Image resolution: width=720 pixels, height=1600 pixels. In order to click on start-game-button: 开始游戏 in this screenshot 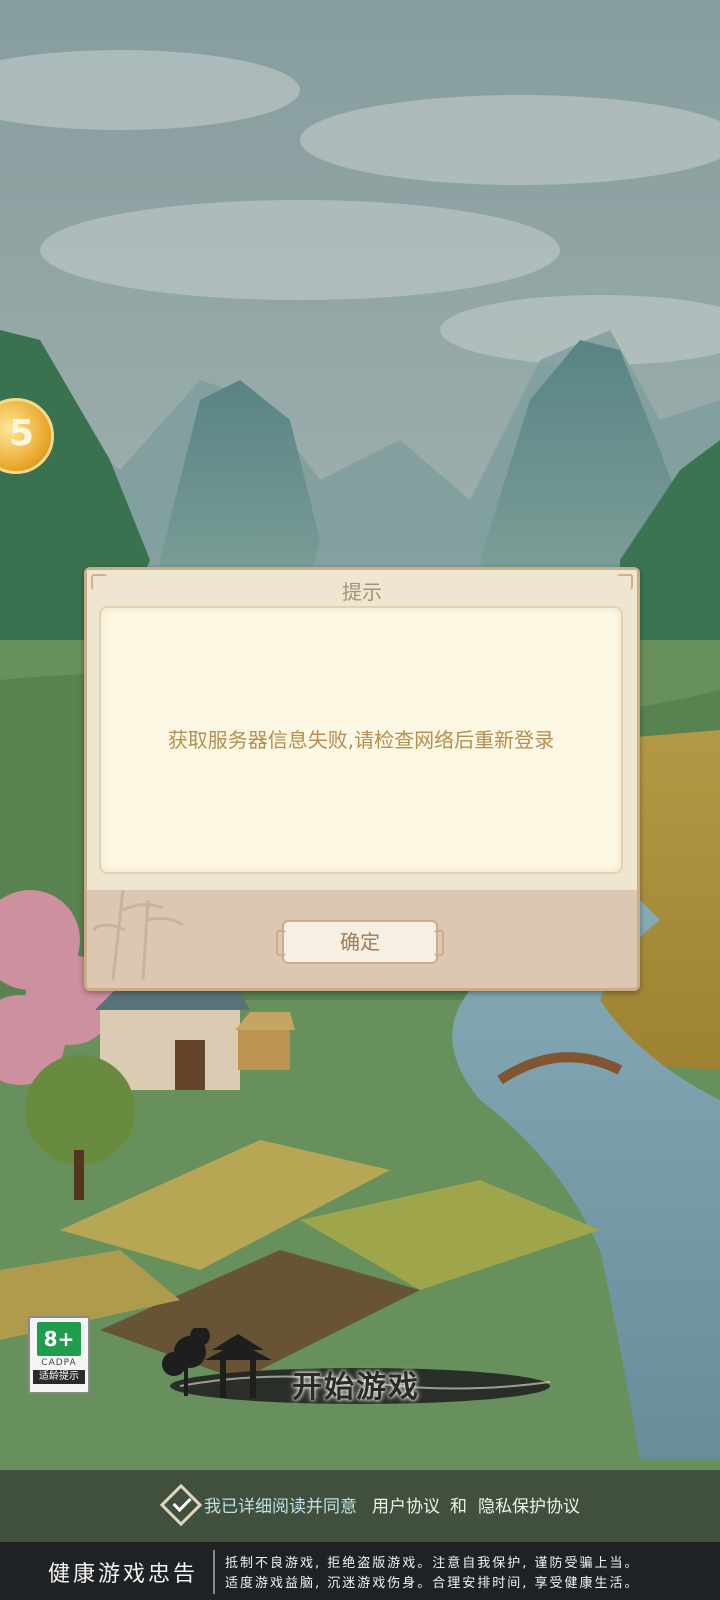, I will do `click(360, 1382)`.